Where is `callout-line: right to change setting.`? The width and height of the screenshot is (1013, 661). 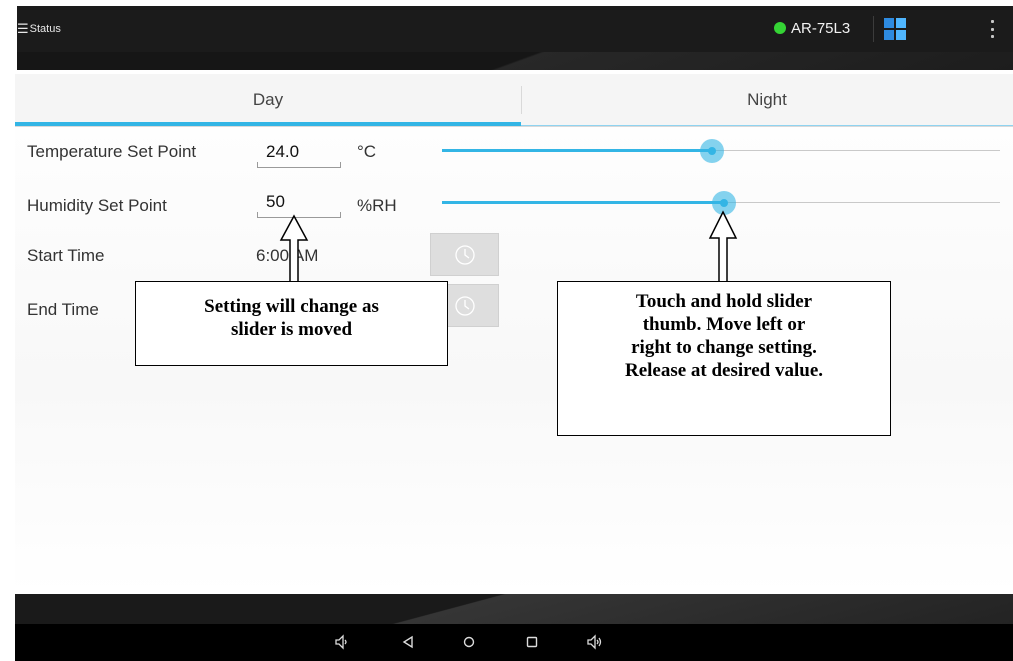 callout-line: right to change setting. is located at coordinates (724, 347).